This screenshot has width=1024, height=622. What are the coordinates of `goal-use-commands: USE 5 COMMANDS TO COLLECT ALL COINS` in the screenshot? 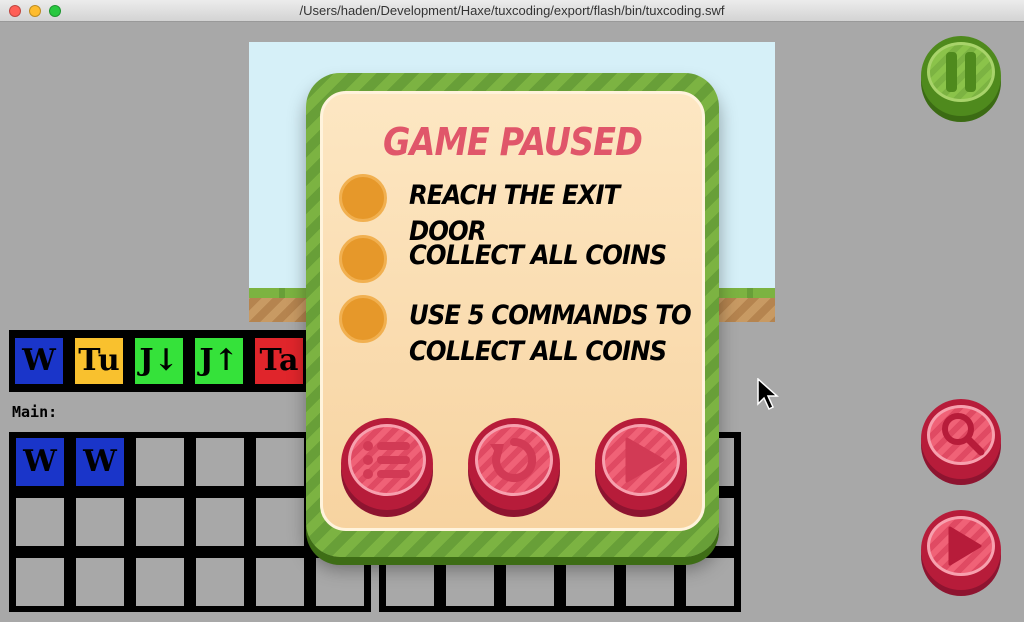 It's located at (550, 333).